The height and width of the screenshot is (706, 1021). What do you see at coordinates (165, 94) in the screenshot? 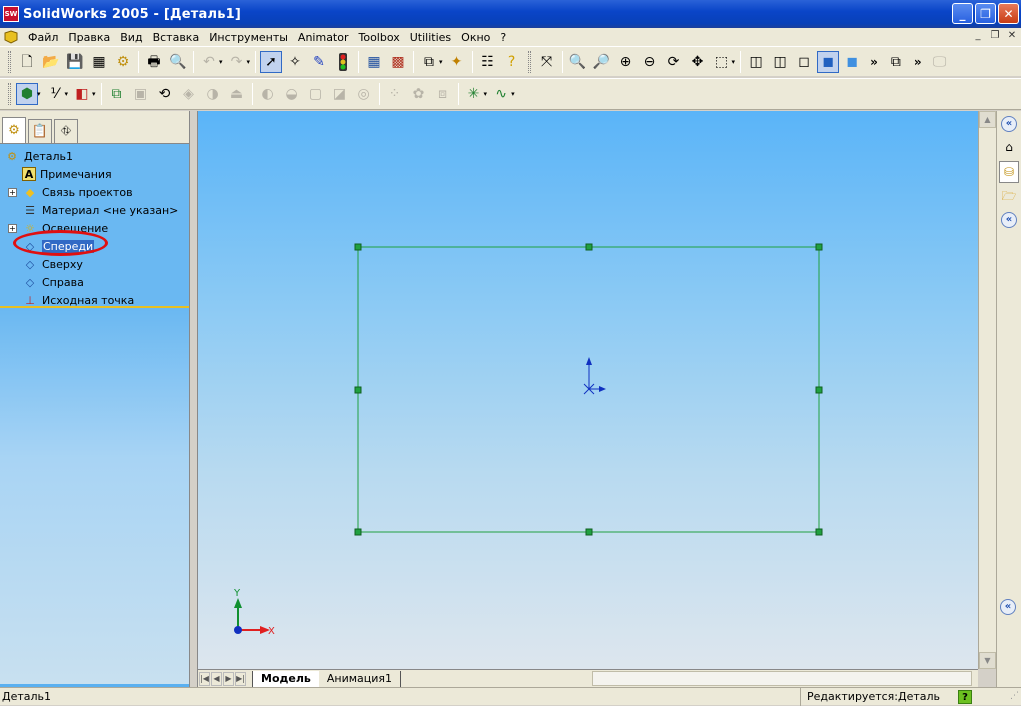
I see `revolve-icon: ⟲` at bounding box center [165, 94].